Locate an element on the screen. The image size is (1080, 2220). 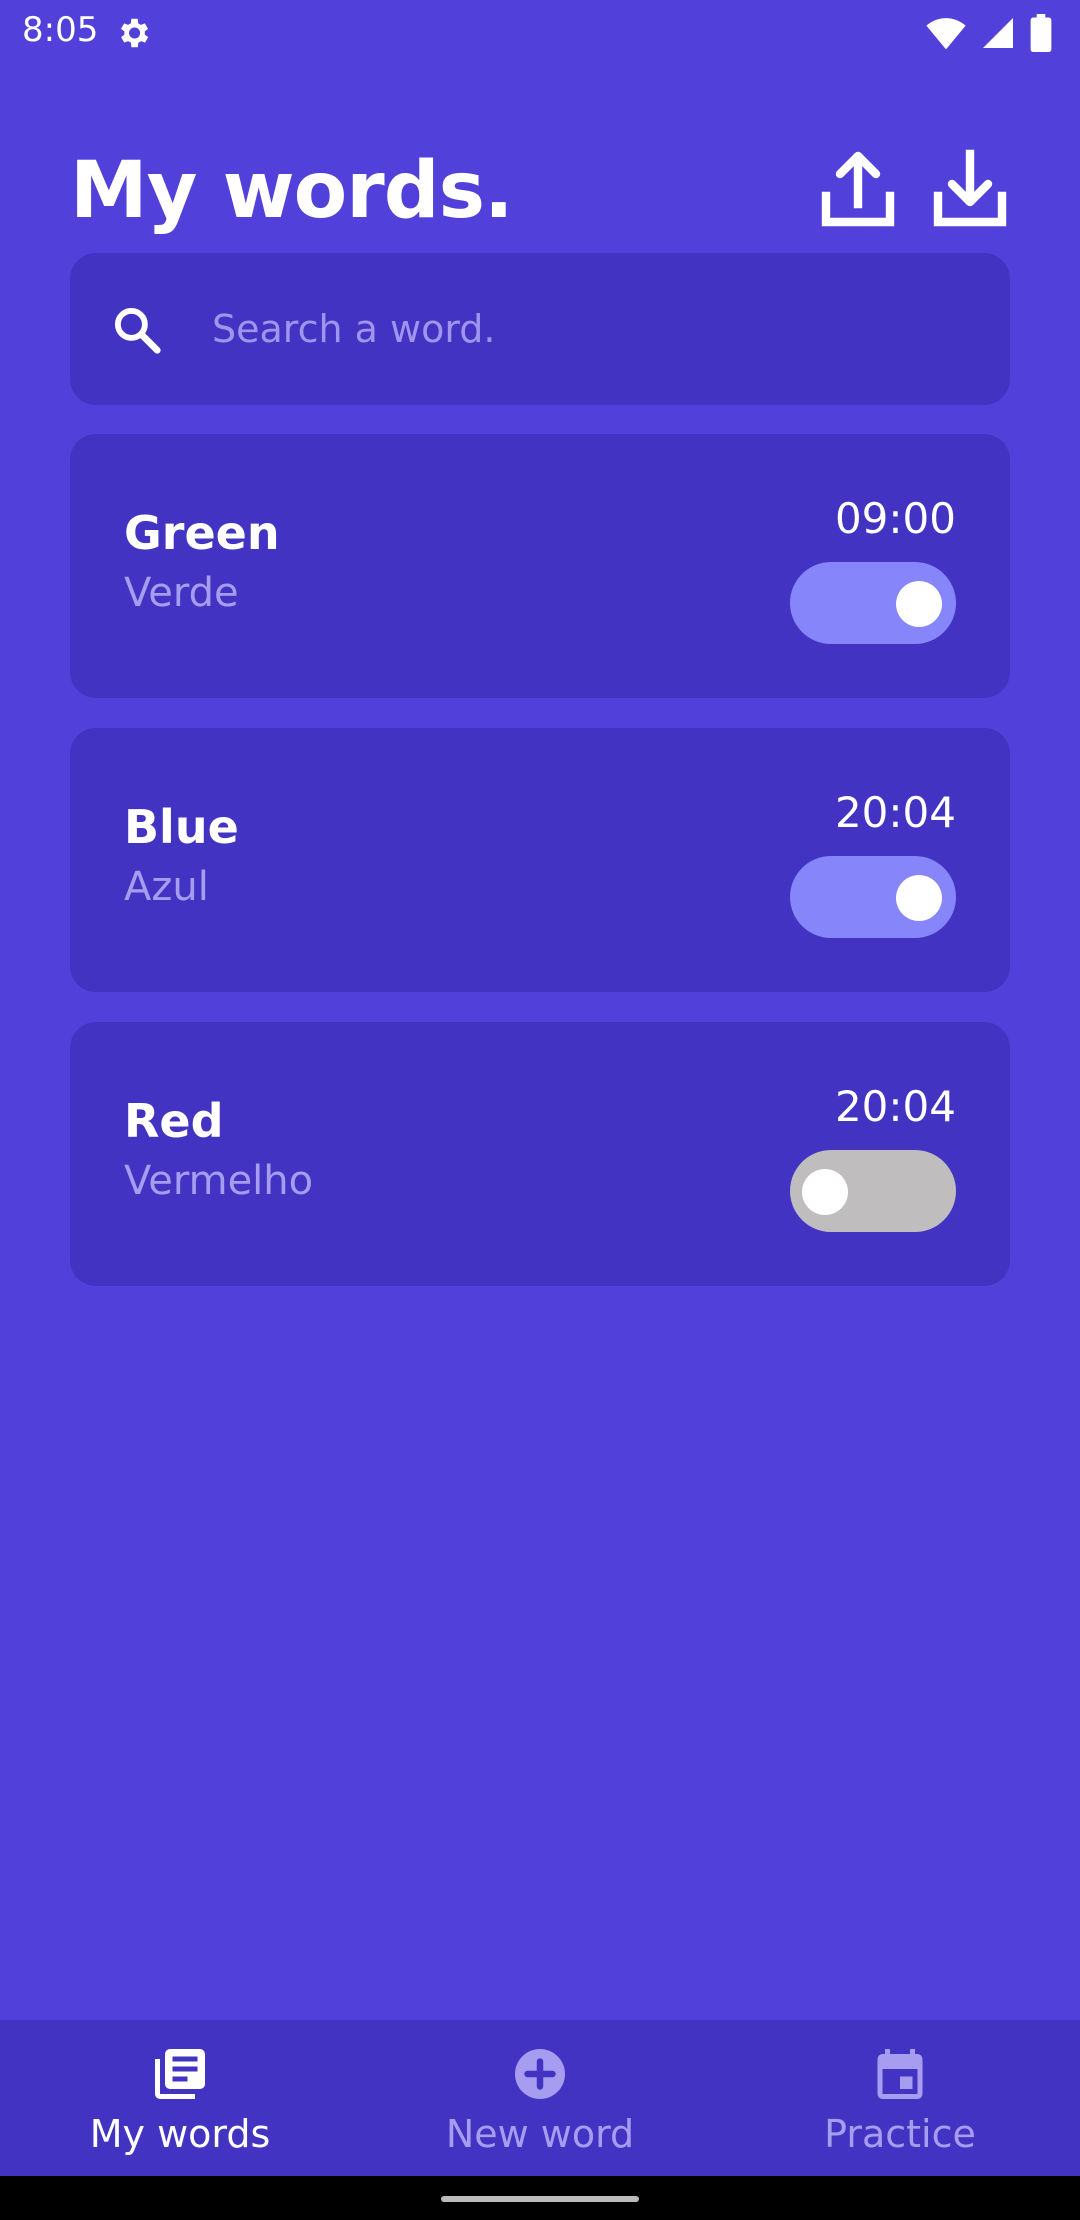
bottom-nav: My words New word Practice is located at coordinates (540, 2098).